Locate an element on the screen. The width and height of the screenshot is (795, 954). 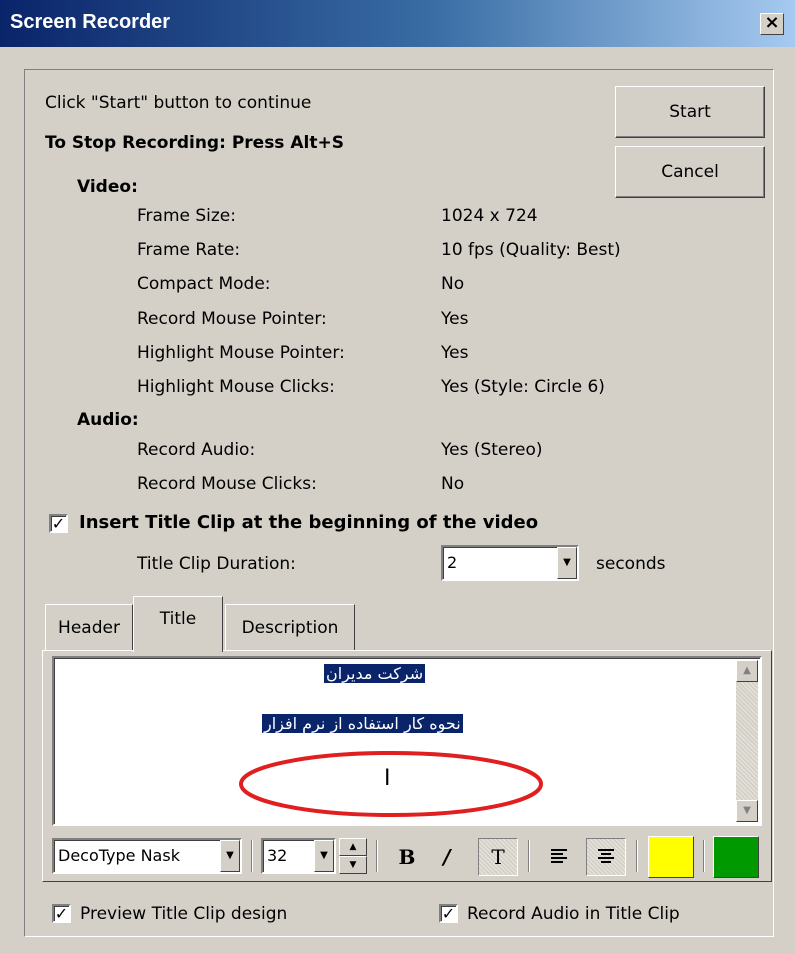
text-color-swatch is located at coordinates (671, 857).